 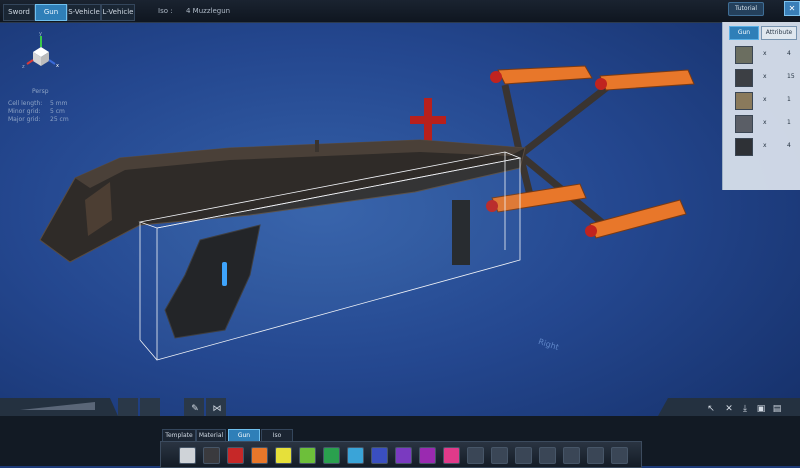 What do you see at coordinates (84, 12) in the screenshot?
I see `tab-s-vehicle: S-Vehicle` at bounding box center [84, 12].